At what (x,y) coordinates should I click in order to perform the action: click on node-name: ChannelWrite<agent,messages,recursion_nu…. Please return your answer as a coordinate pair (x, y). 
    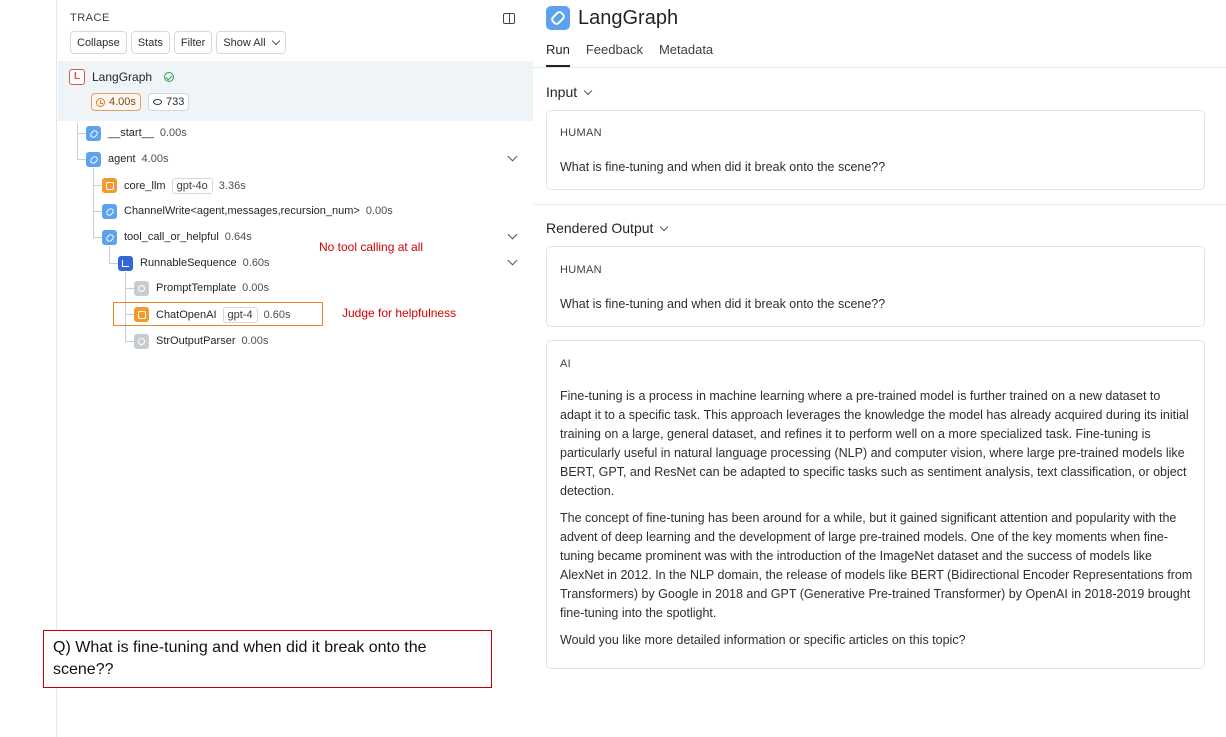
    Looking at the image, I should click on (242, 211).